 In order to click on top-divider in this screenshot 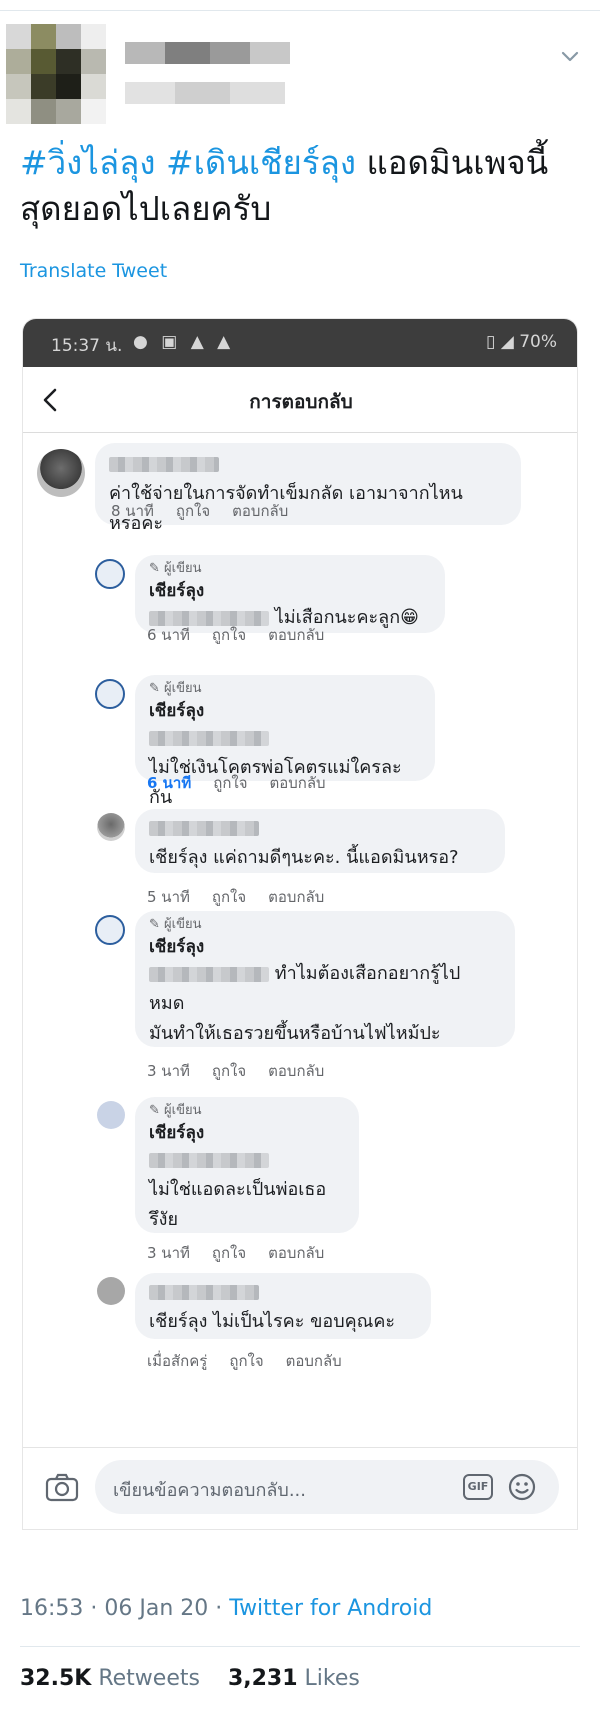, I will do `click(300, 10)`.